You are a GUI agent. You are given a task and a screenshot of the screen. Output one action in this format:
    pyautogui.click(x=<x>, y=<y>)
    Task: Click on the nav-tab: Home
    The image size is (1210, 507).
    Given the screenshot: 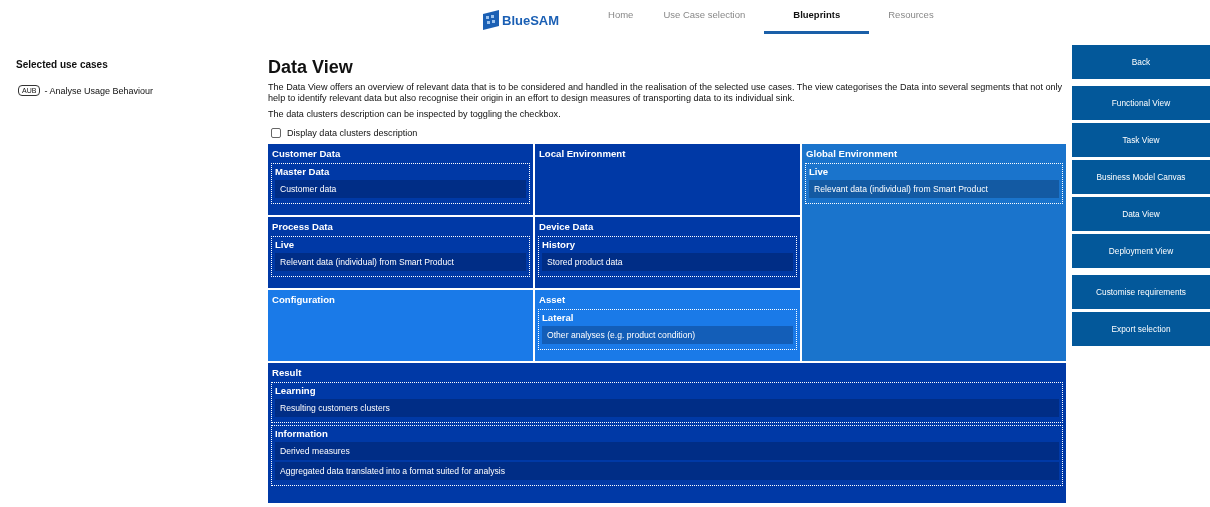 What is the action you would take?
    pyautogui.click(x=621, y=17)
    